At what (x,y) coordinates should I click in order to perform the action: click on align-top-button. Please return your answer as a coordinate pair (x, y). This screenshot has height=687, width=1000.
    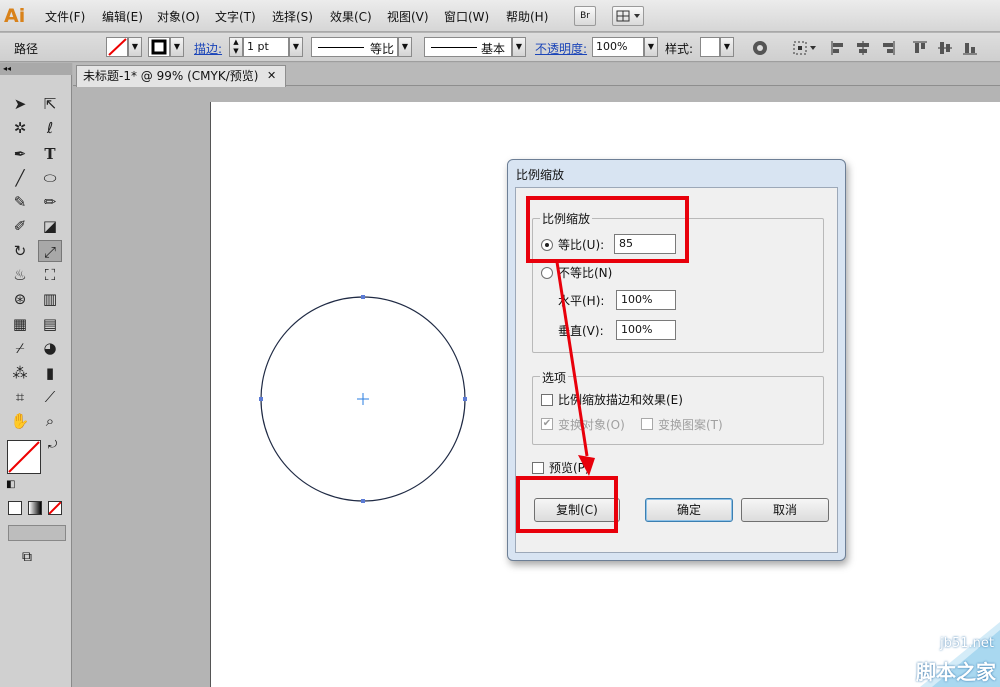
    Looking at the image, I should click on (920, 48).